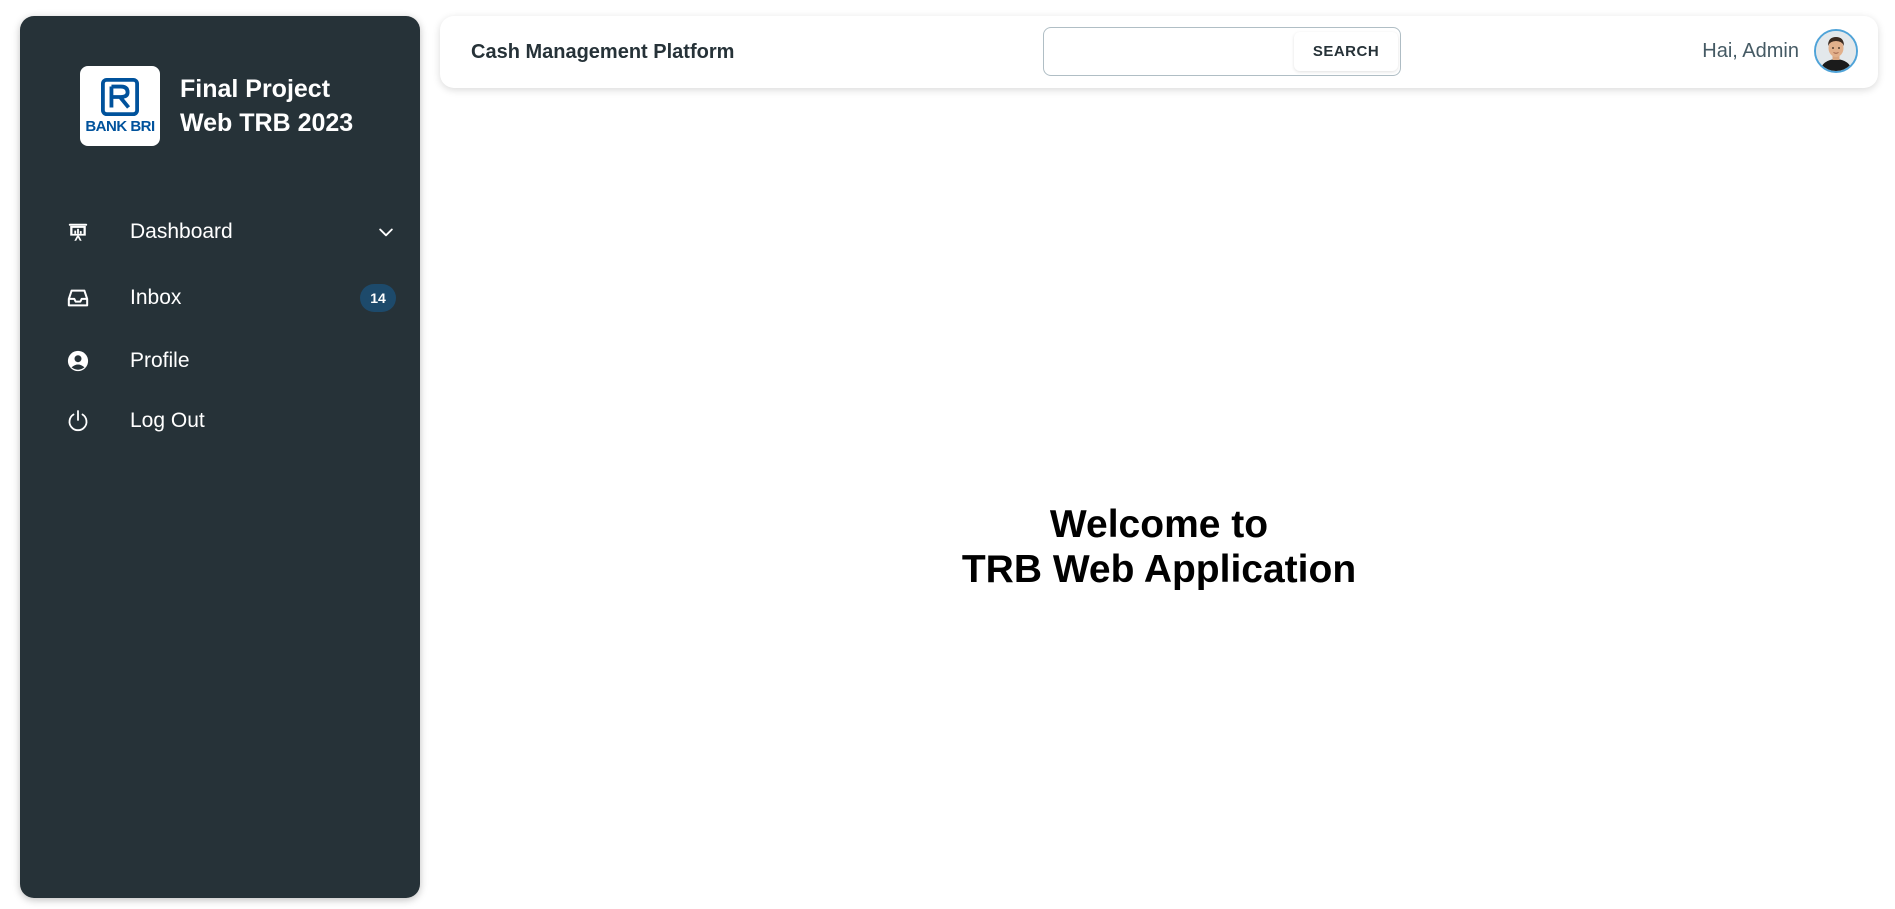  What do you see at coordinates (120, 96) in the screenshot?
I see `bri-logo-mark-icon` at bounding box center [120, 96].